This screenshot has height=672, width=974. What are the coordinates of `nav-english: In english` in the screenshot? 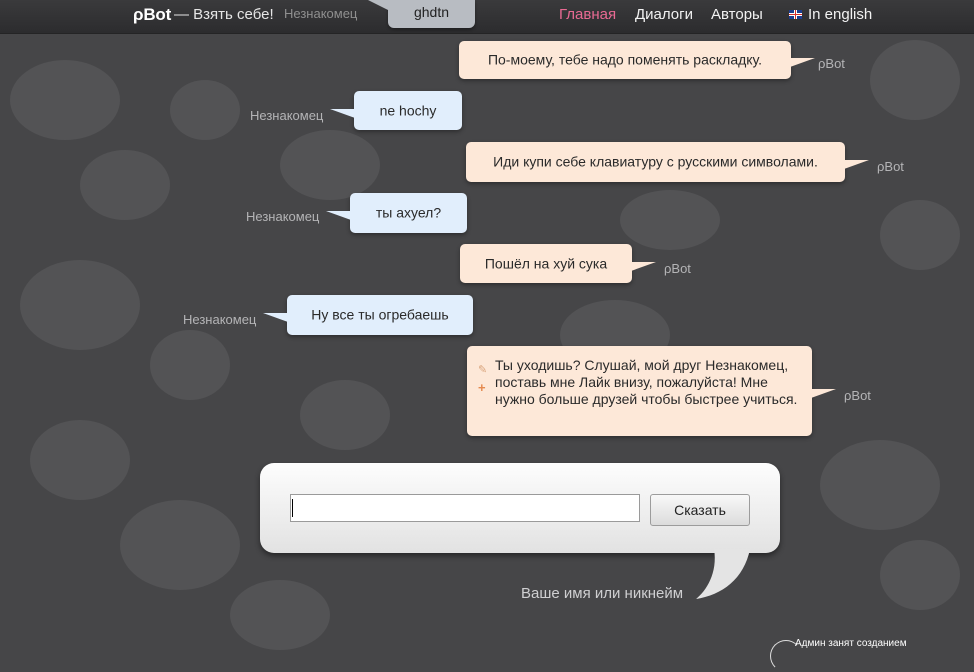 It's located at (840, 14).